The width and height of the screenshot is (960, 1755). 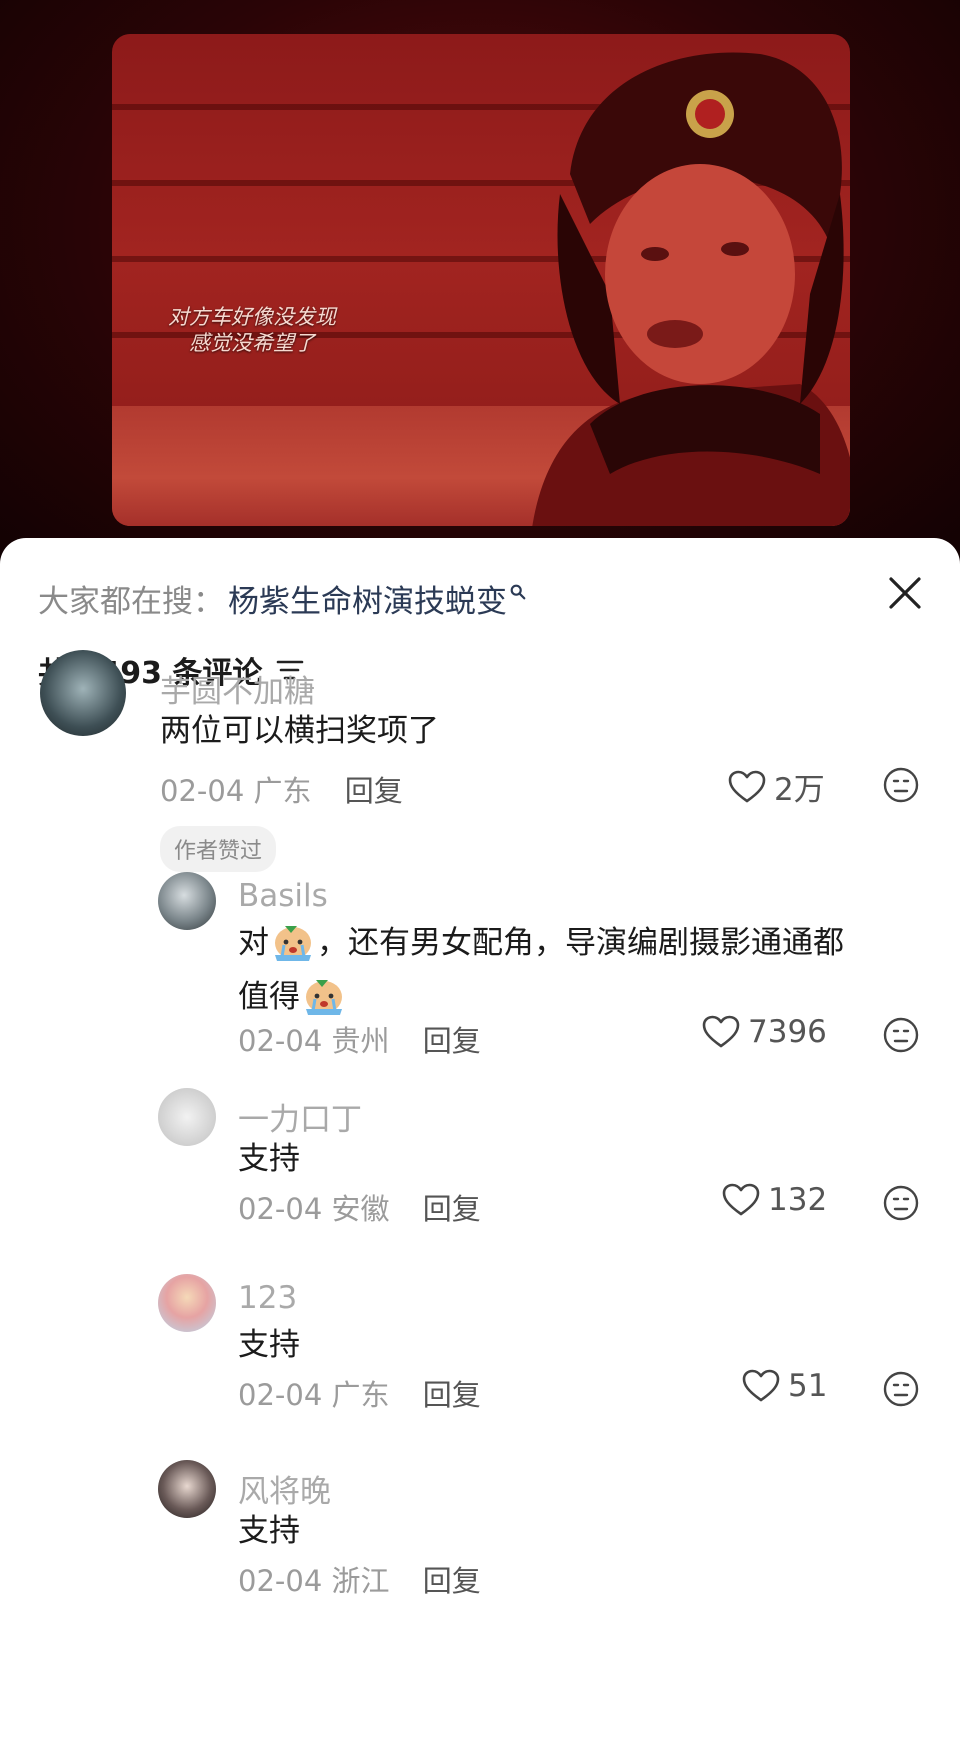 I want to click on like-count: 7396, so click(x=787, y=1032).